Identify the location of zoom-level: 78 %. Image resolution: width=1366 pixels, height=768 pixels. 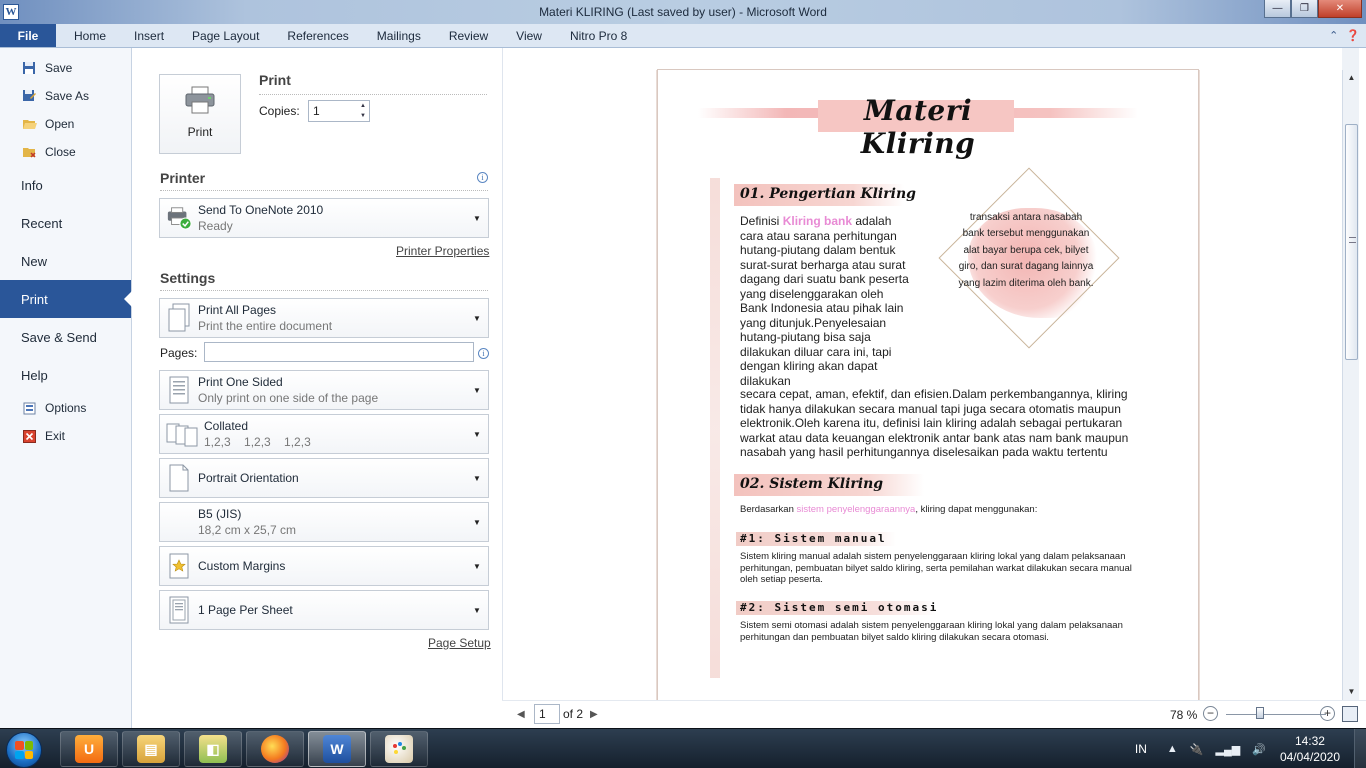
(1183, 715).